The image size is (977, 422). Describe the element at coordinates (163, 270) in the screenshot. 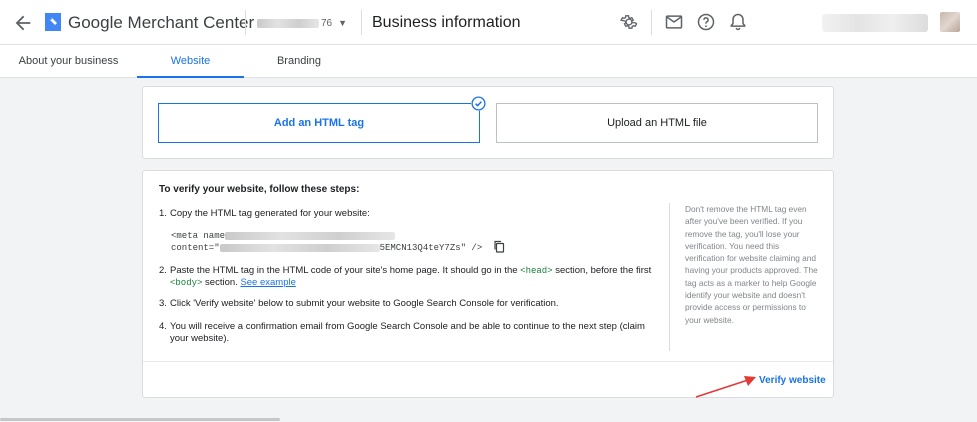

I see `step-number: 2.` at that location.